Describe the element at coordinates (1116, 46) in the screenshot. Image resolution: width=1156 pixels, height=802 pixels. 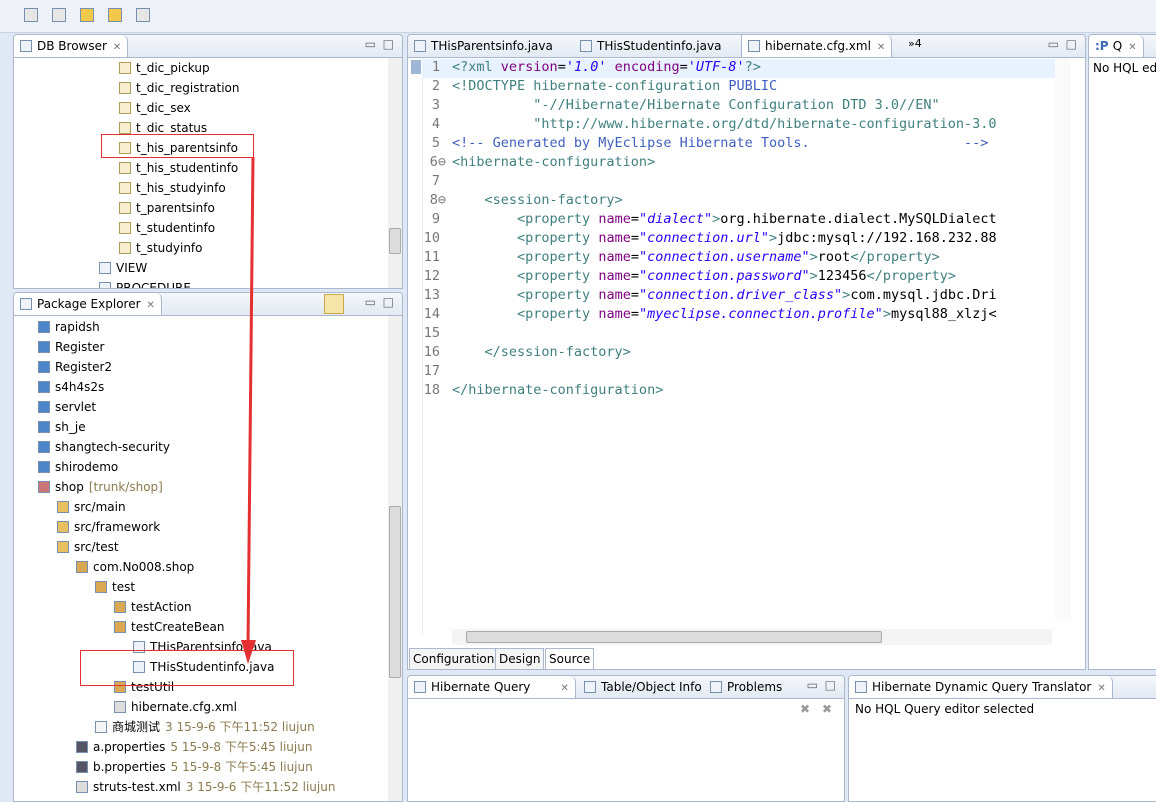
I see `tab-q: :P Q ✕` at that location.